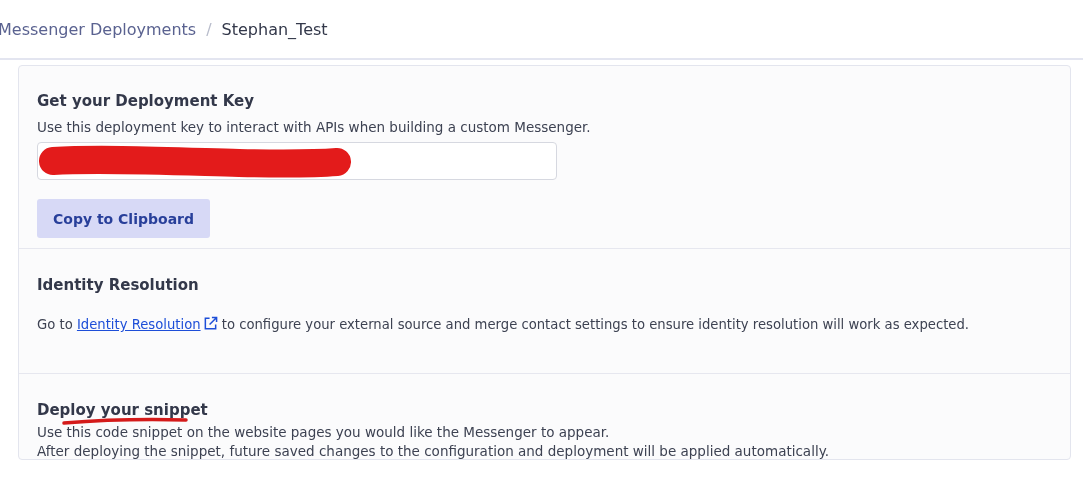 This screenshot has width=1083, height=498. What do you see at coordinates (146, 101) in the screenshot?
I see `section-title: Get your Deployment Key` at bounding box center [146, 101].